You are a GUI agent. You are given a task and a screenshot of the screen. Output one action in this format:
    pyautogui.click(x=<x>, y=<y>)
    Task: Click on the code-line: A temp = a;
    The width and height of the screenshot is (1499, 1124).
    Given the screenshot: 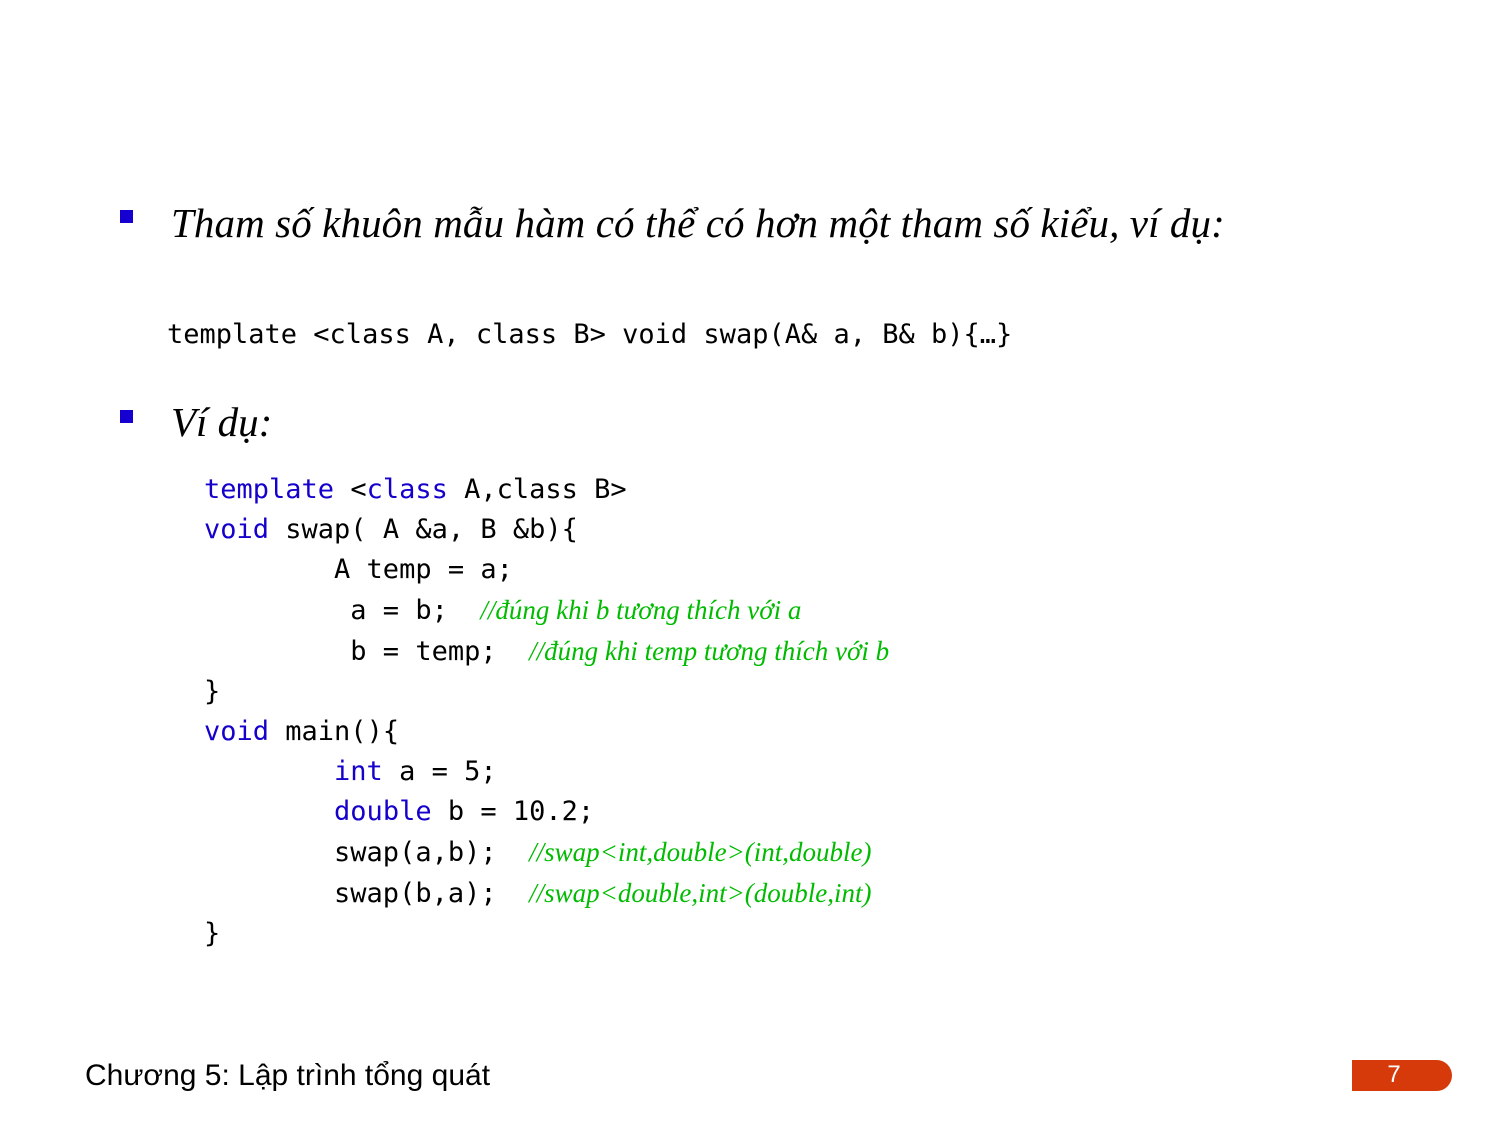 What is the action you would take?
    pyautogui.click(x=546, y=570)
    